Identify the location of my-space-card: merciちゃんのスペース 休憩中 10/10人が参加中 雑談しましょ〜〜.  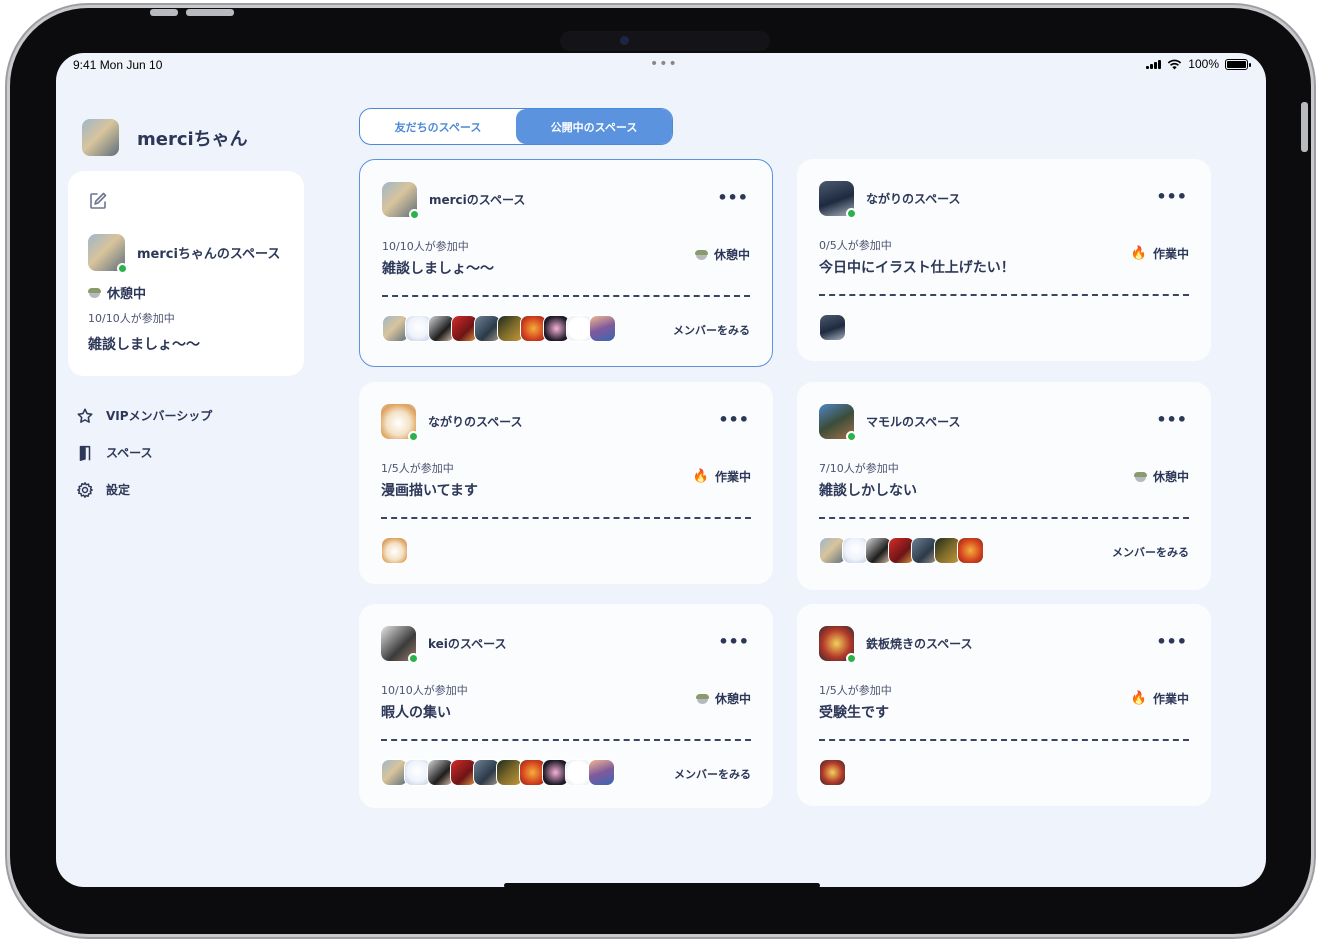
(186, 273).